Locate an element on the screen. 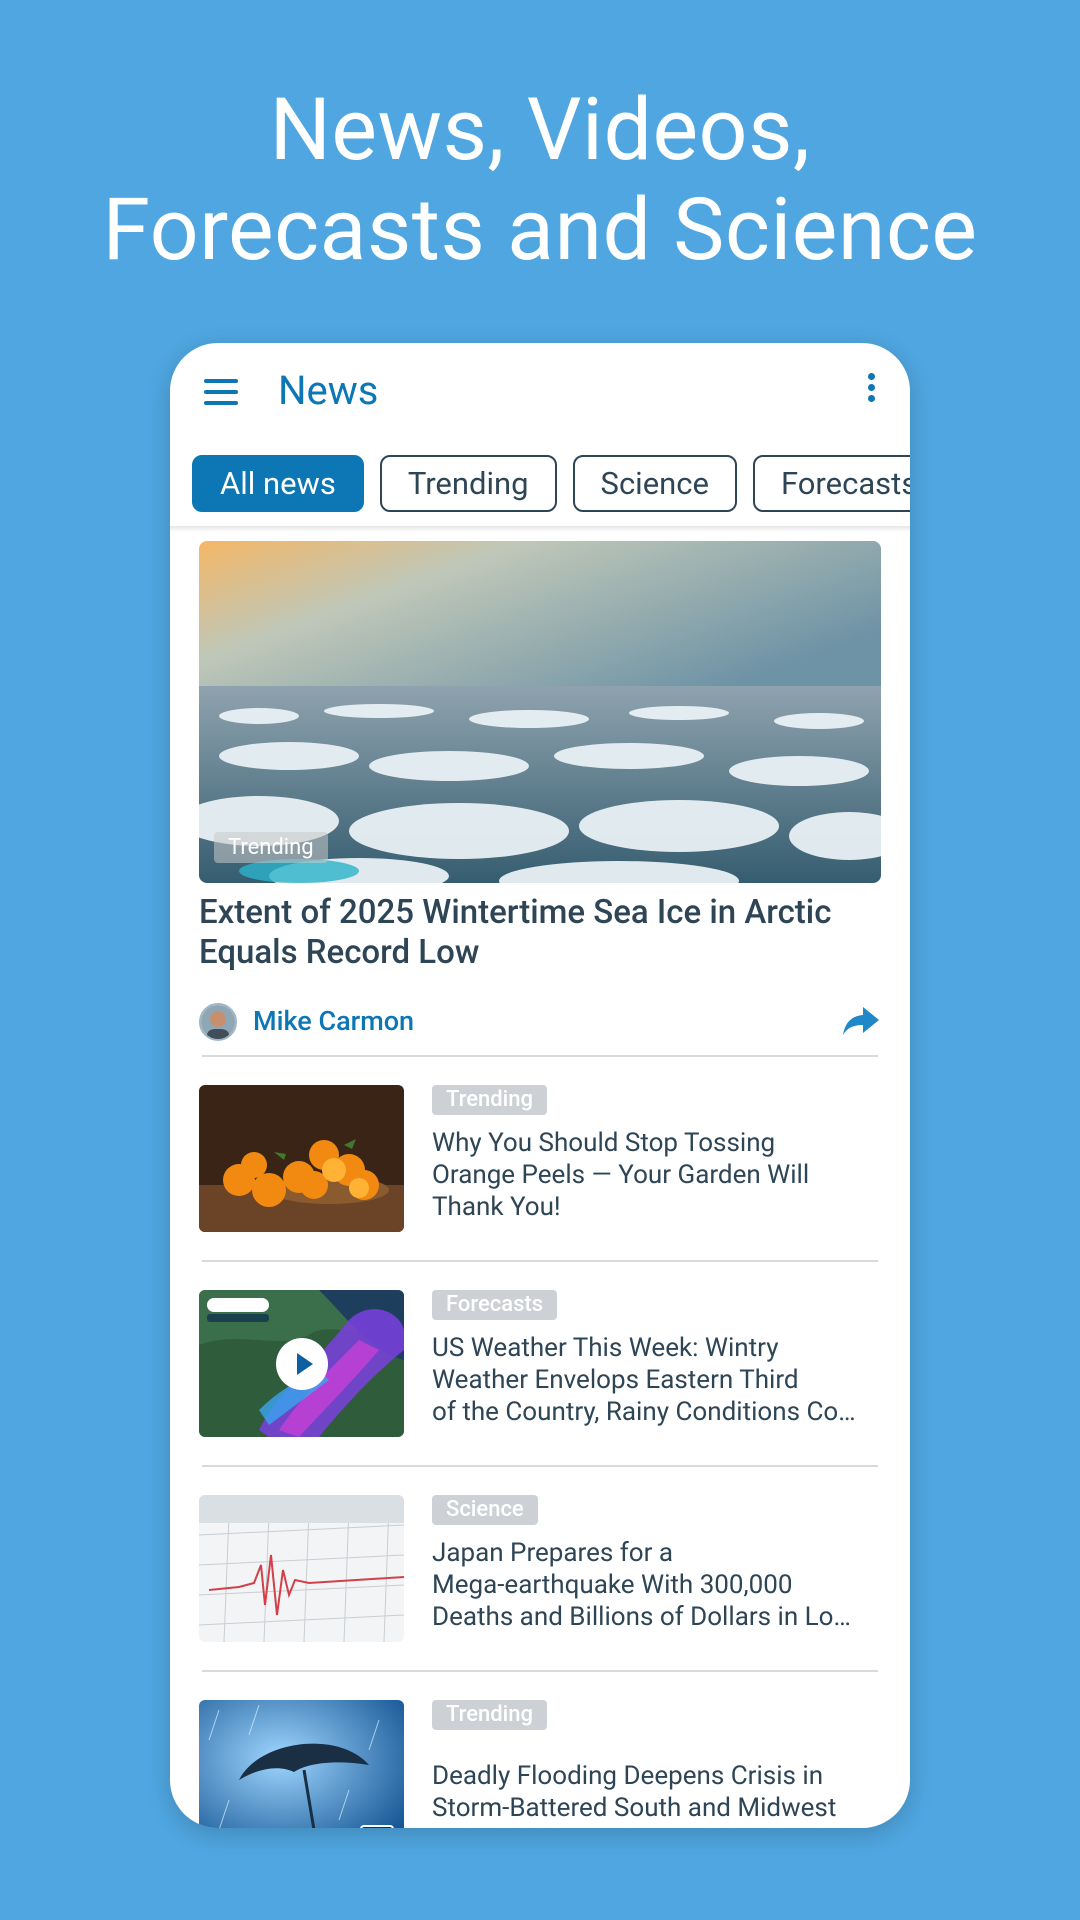 The image size is (1080, 1920). promo-heading: News, Videos, Forecasts and Science is located at coordinates (540, 180).